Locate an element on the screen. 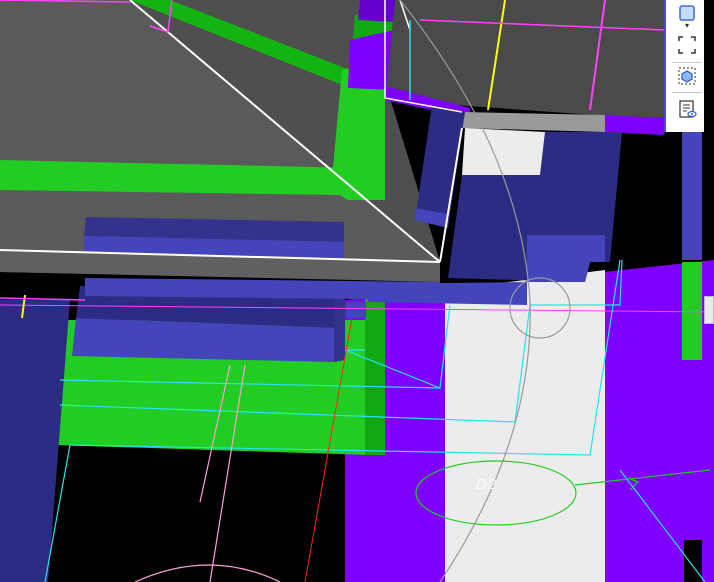  panel-expand-tab is located at coordinates (709, 310).